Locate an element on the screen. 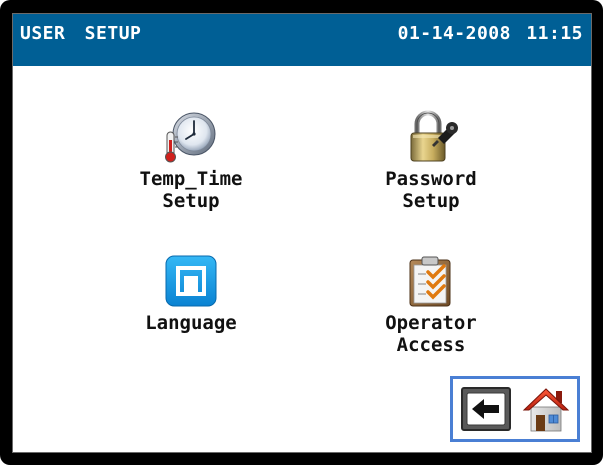  padlock-key-icon is located at coordinates (434, 136).